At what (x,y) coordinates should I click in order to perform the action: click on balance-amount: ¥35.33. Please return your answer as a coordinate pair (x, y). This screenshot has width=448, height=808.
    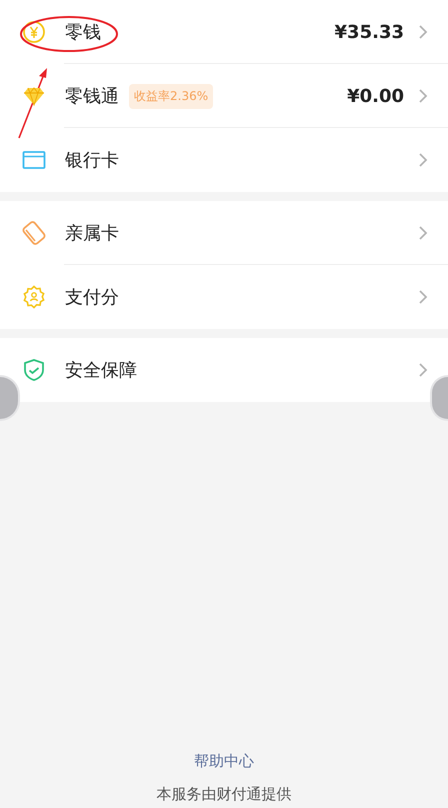
    Looking at the image, I should click on (369, 32).